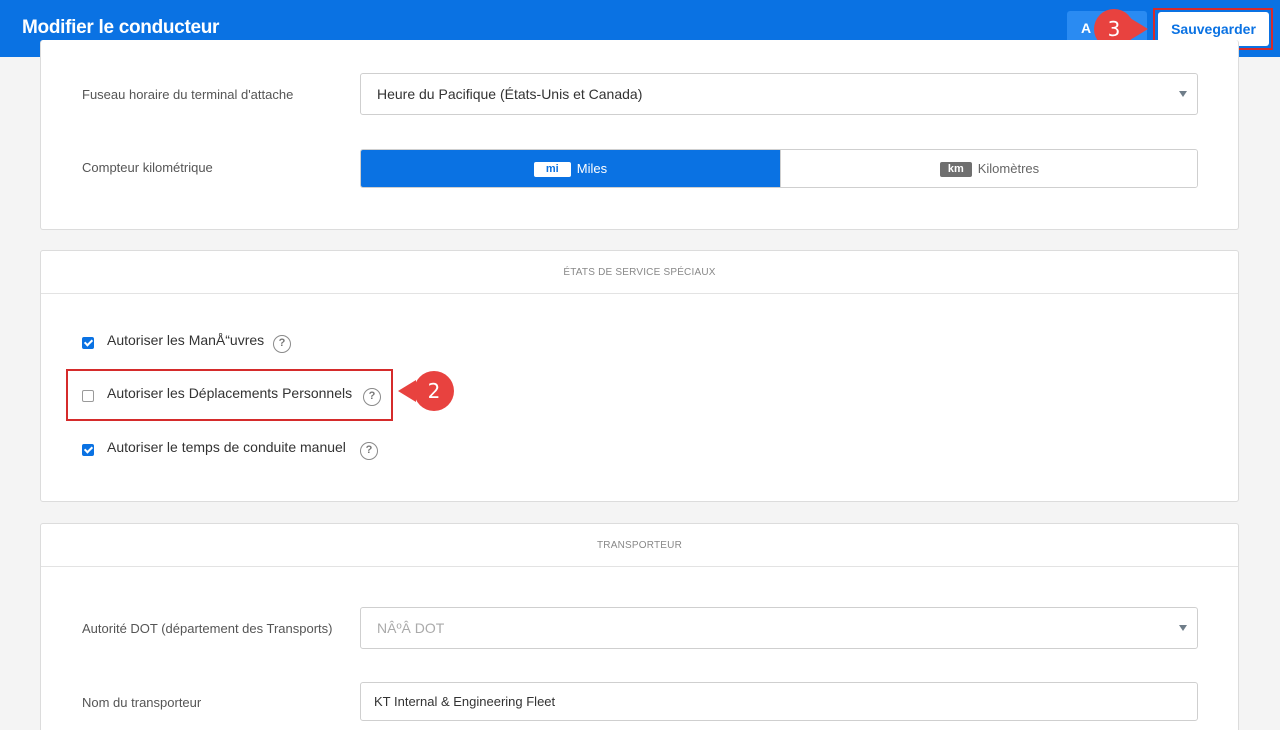 The image size is (1280, 730). What do you see at coordinates (142, 702) in the screenshot?
I see `carrier-name-label: Nom du transporteur` at bounding box center [142, 702].